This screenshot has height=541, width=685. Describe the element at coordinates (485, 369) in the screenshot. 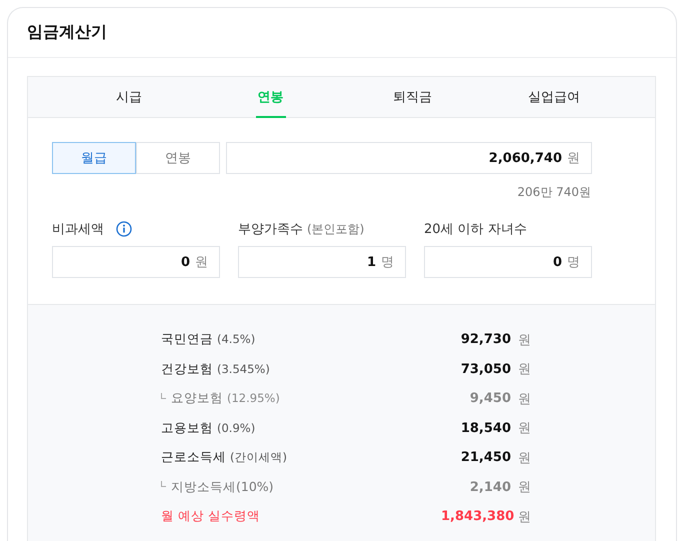

I see `deduction-value: 73,050` at that location.